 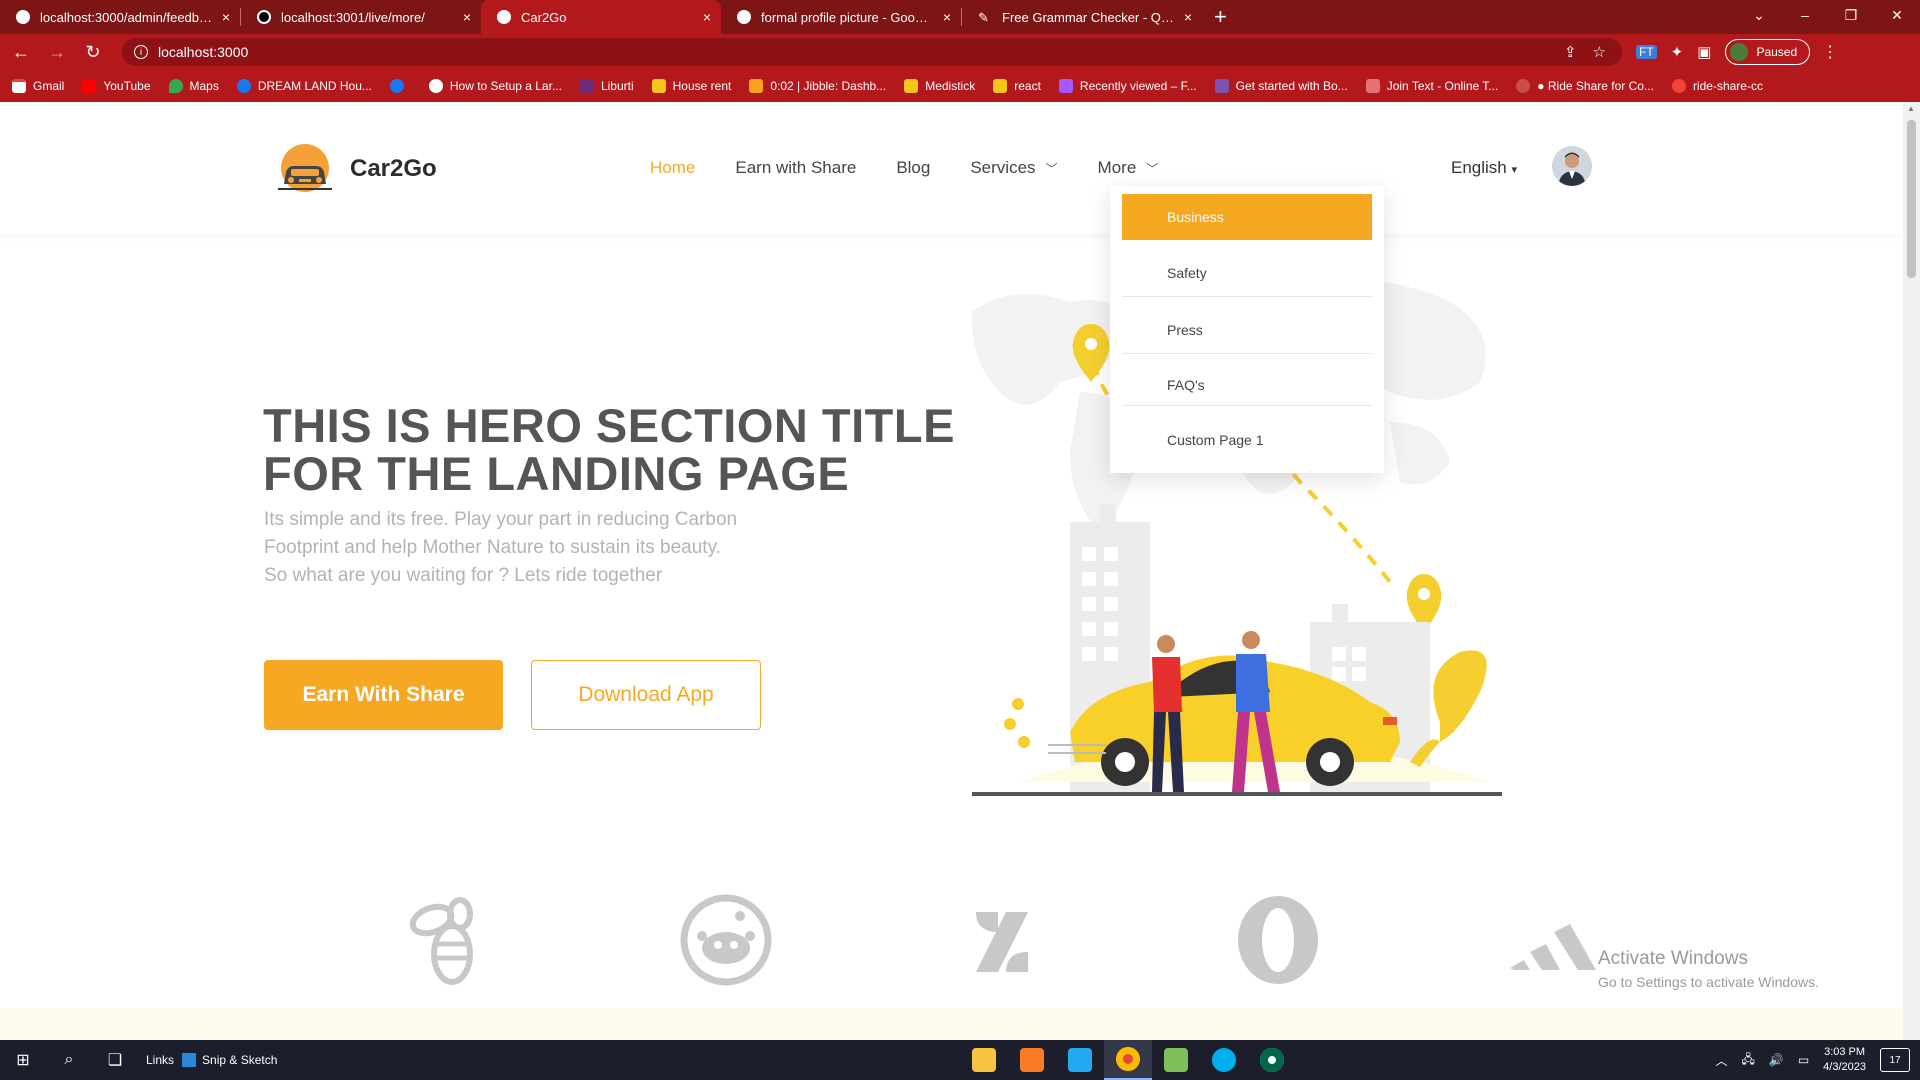 What do you see at coordinates (950, 86) in the screenshot?
I see `bookmark-label: Medistick` at bounding box center [950, 86].